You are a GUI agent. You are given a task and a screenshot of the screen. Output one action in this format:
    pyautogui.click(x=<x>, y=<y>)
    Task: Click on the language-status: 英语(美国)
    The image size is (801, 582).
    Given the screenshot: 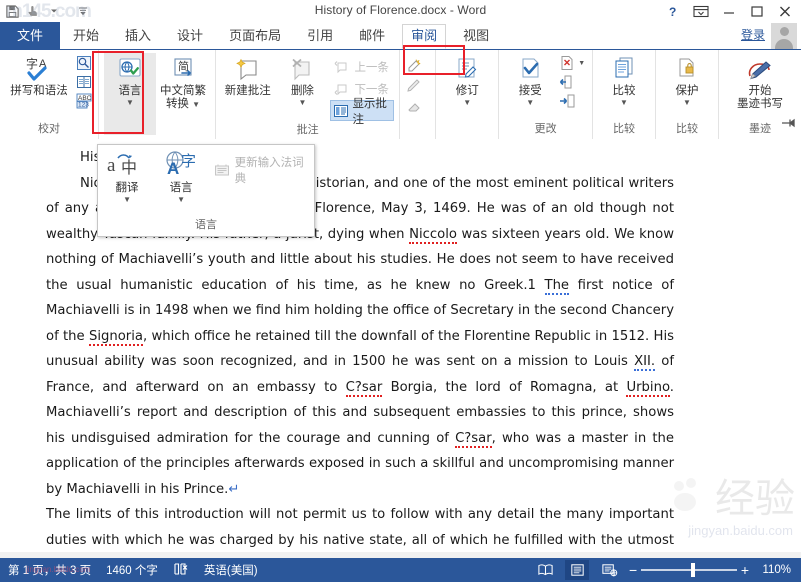 What is the action you would take?
    pyautogui.click(x=231, y=570)
    